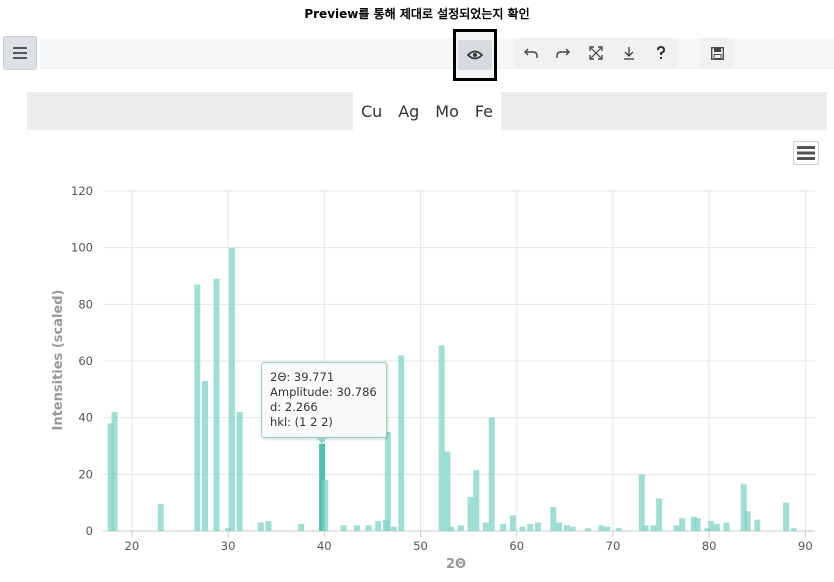 The height and width of the screenshot is (582, 834). Describe the element at coordinates (516, 546) in the screenshot. I see `x-tick-label: 60` at that location.